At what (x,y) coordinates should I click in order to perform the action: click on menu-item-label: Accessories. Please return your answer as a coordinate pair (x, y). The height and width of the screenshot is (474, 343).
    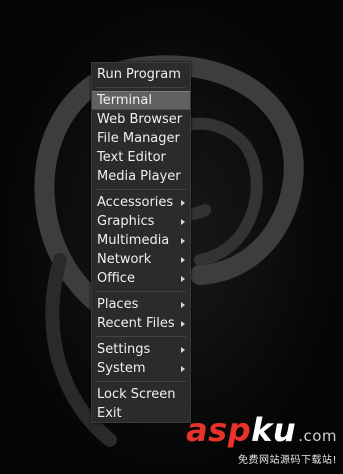
    Looking at the image, I should click on (135, 202).